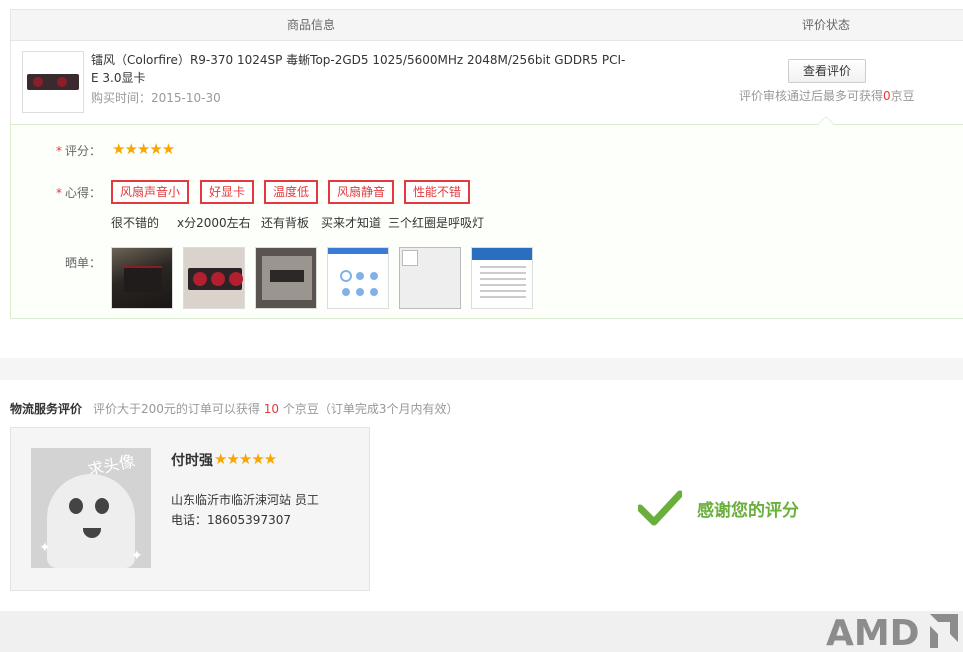  Describe the element at coordinates (78, 193) in the screenshot. I see `experience-label: * 心得：` at that location.